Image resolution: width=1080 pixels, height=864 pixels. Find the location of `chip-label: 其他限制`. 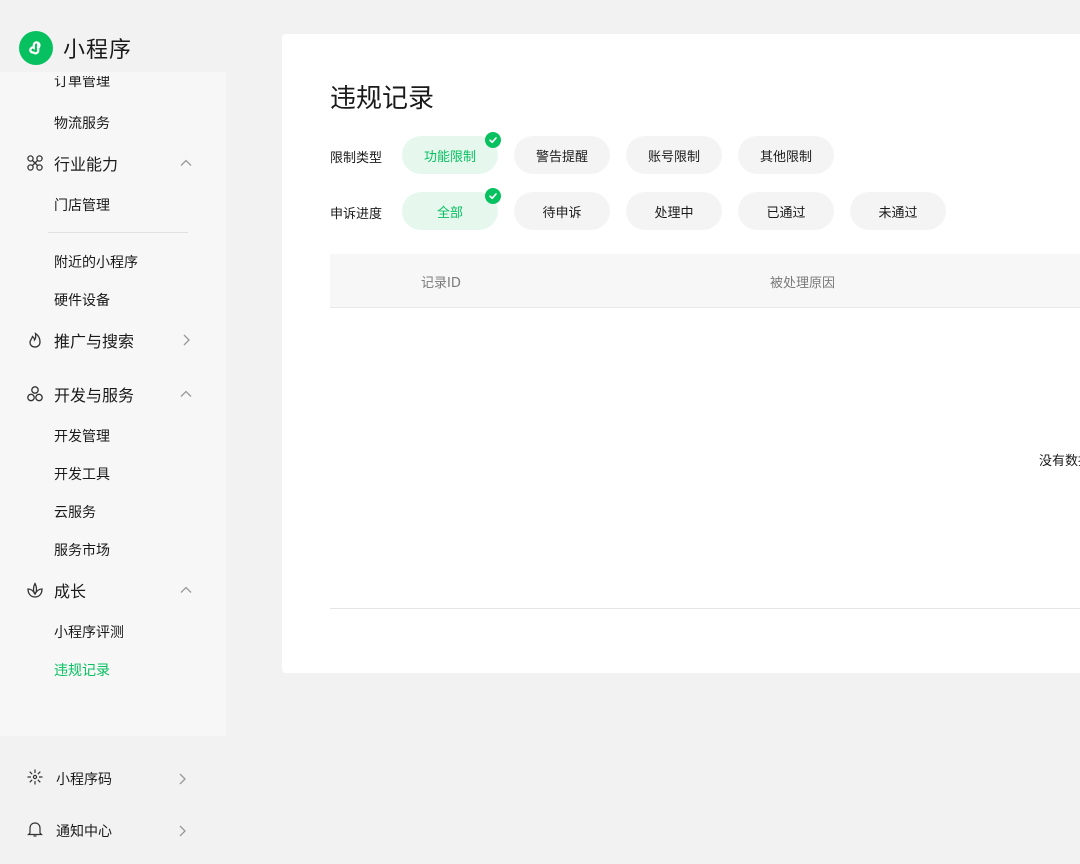

chip-label: 其他限制 is located at coordinates (785, 157).